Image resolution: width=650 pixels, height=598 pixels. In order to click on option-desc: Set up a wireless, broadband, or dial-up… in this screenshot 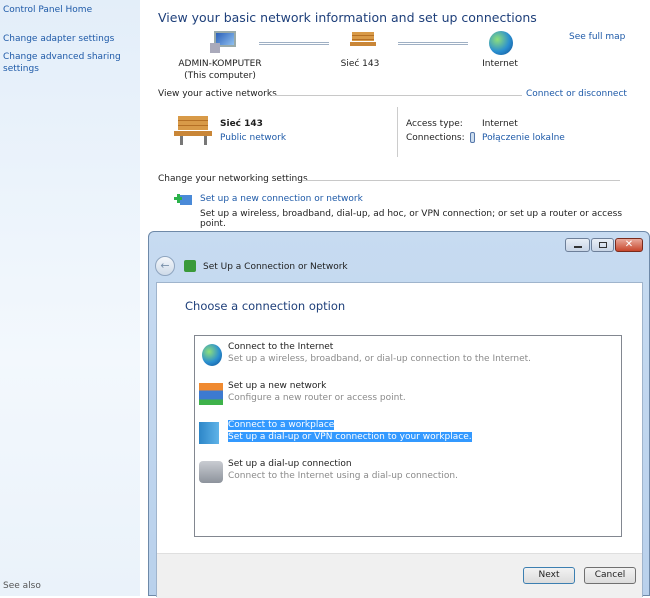, I will do `click(380, 359)`.